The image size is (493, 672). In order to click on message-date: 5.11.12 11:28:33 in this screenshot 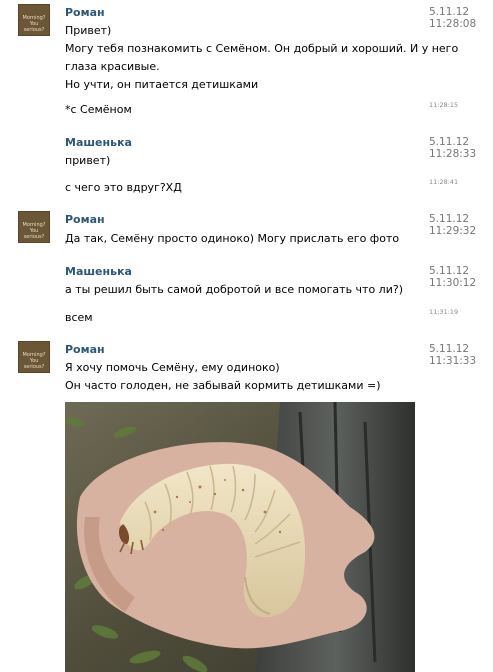, I will do `click(452, 148)`.